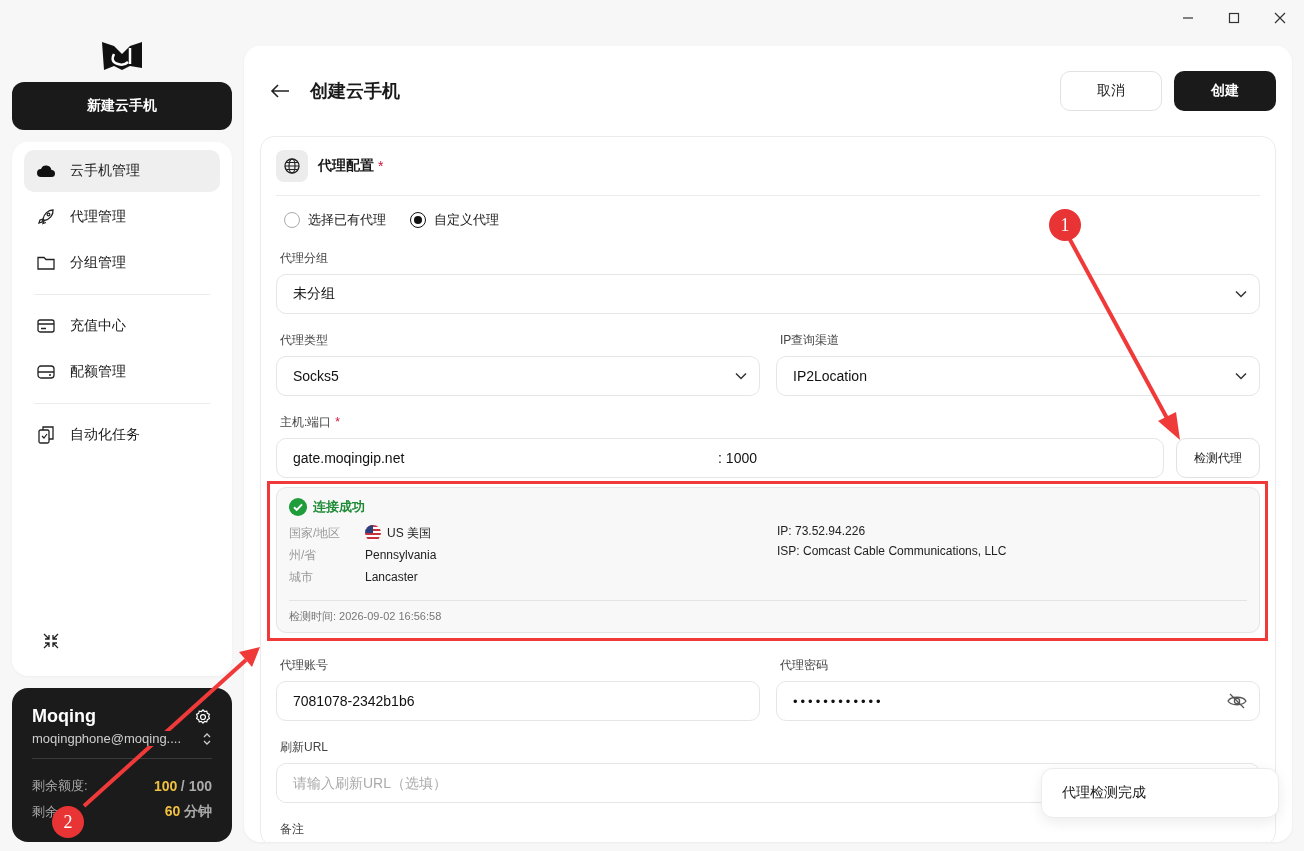 This screenshot has height=851, width=1304. I want to click on field-label: 备注, so click(292, 829).